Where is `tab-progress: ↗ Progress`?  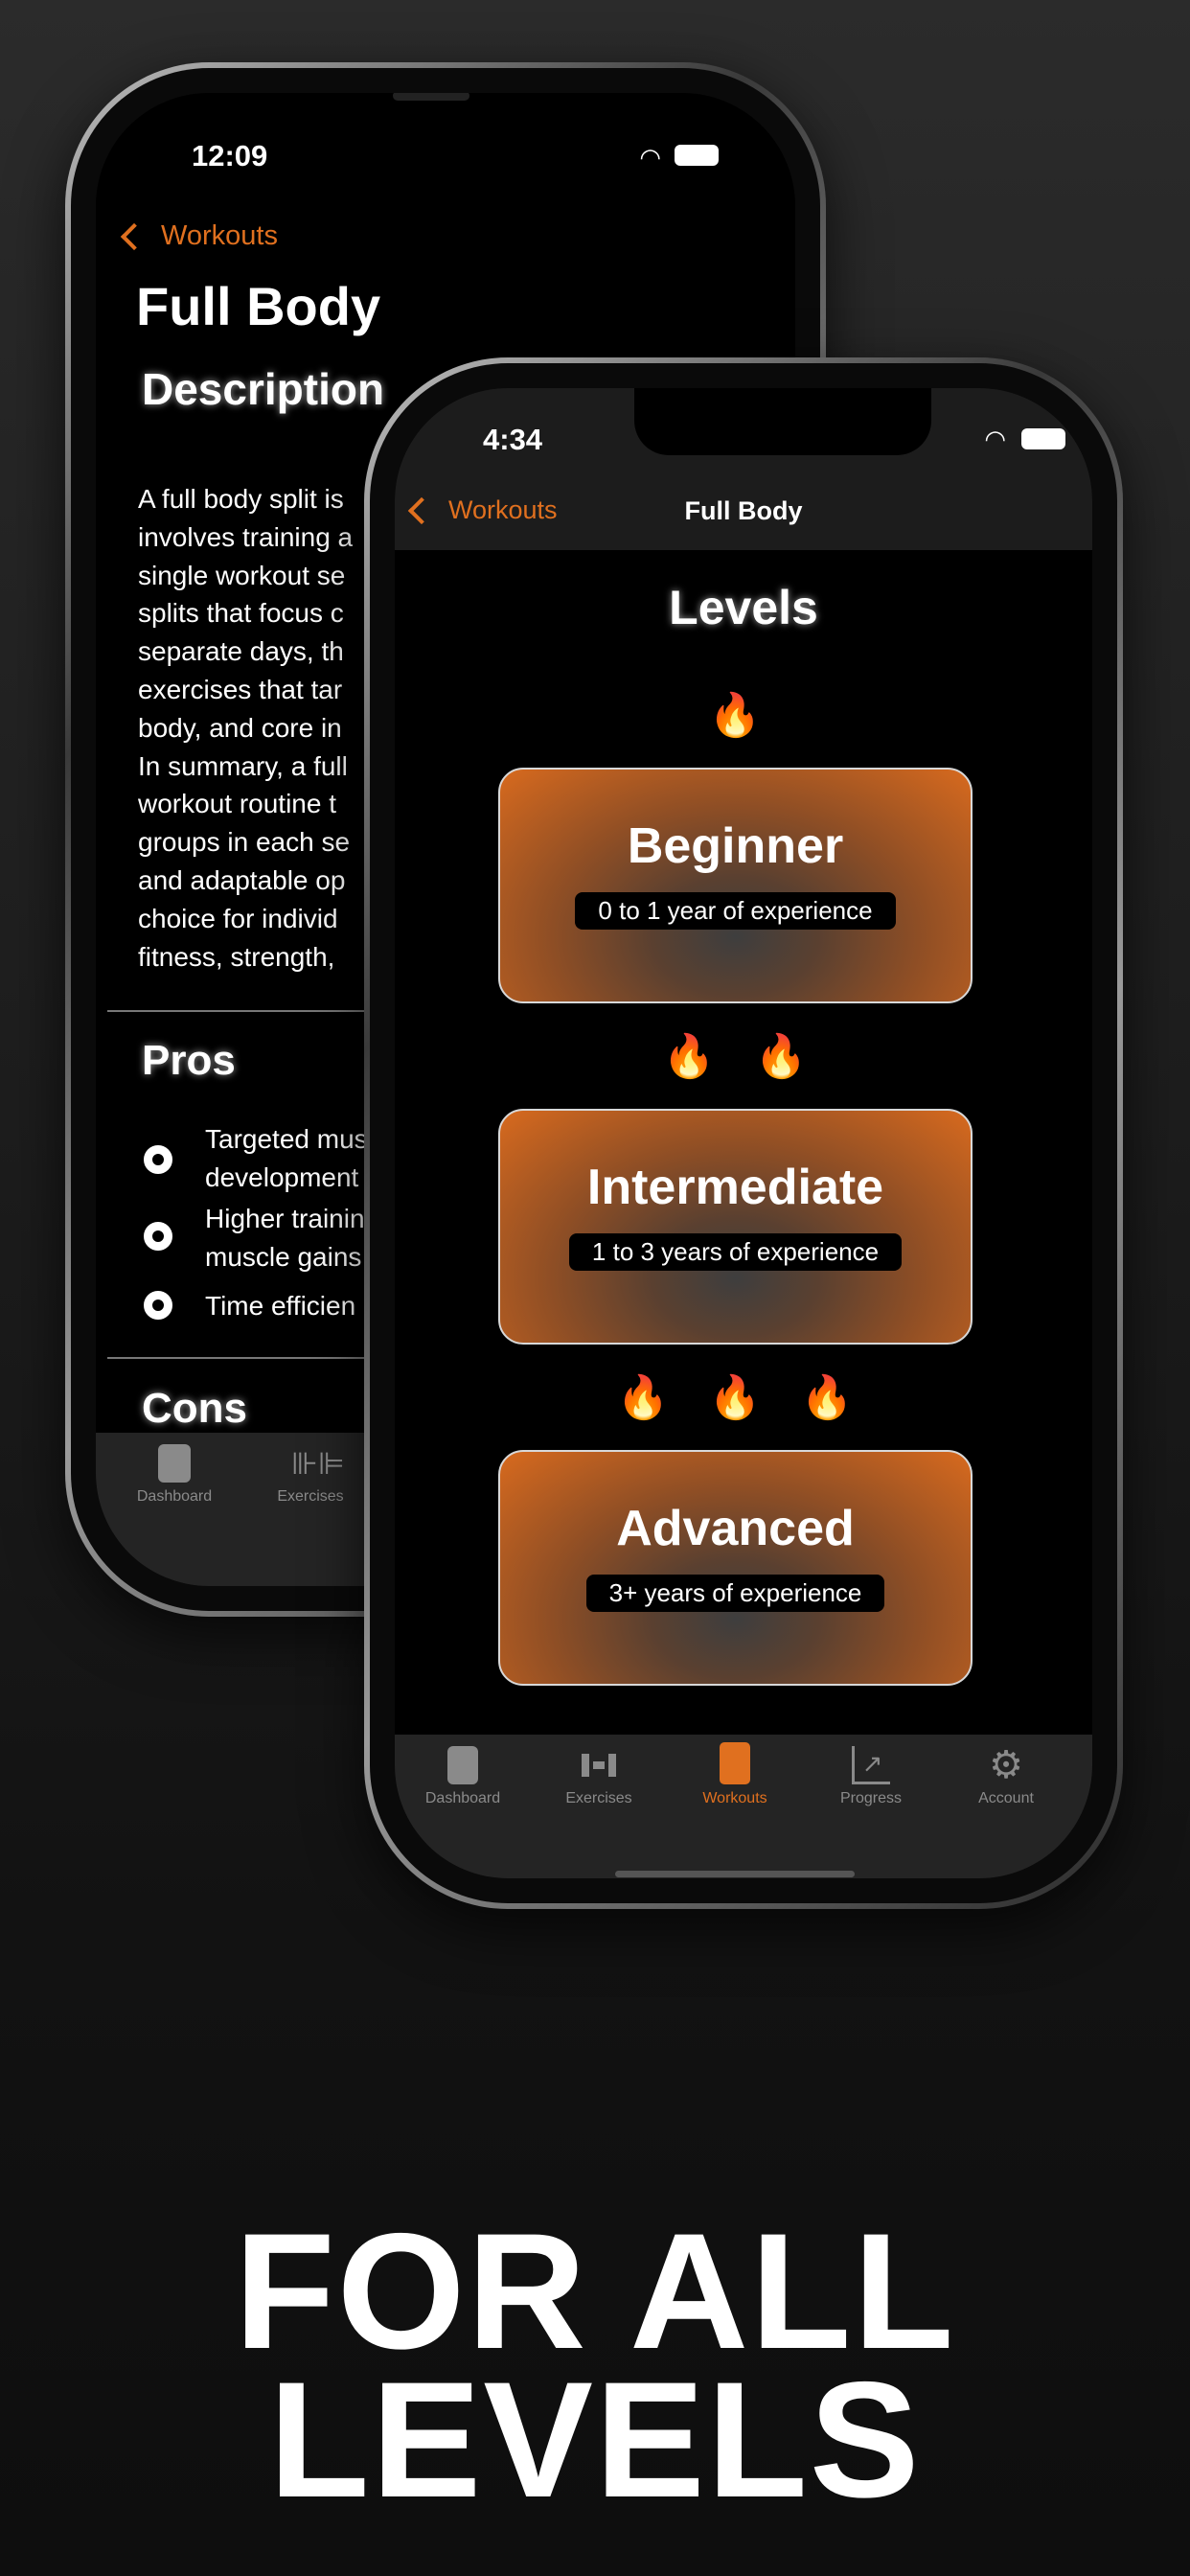
tab-progress: ↗ Progress is located at coordinates (871, 1776).